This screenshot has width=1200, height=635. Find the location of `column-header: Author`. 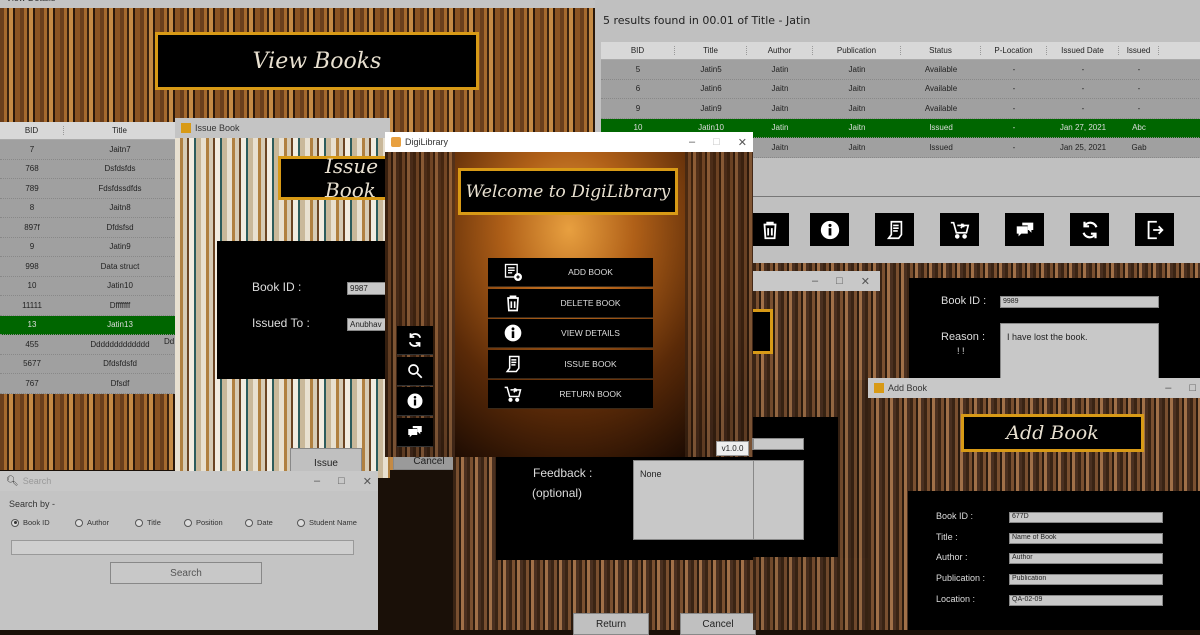

column-header: Author is located at coordinates (780, 50).